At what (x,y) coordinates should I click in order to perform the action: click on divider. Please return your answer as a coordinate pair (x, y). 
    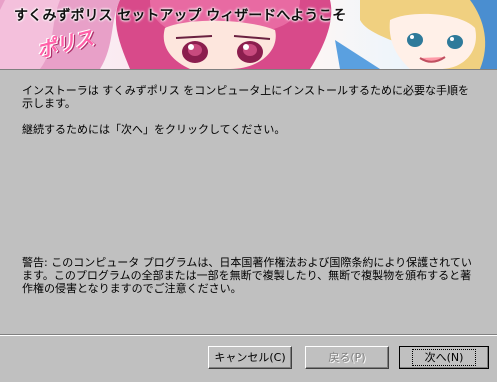
    Looking at the image, I should click on (248, 335).